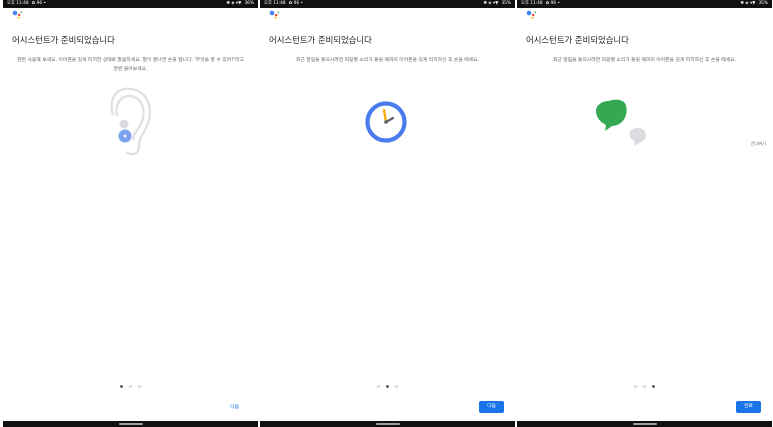 This screenshot has height=427, width=773. What do you see at coordinates (748, 407) in the screenshot?
I see `done-button: 완료` at bounding box center [748, 407].